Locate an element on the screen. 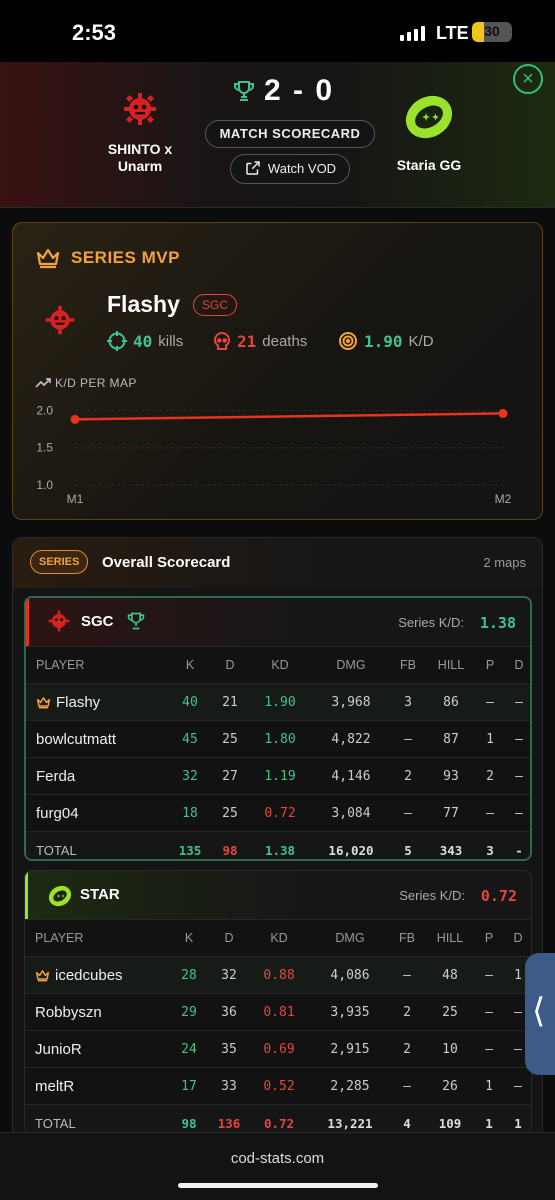  player-name: Flashy is located at coordinates (78, 702).